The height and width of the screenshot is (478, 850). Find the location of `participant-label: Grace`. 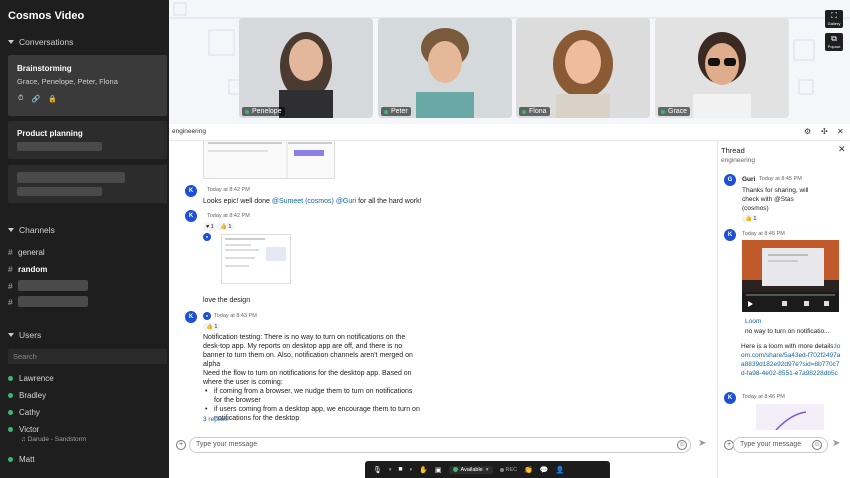

participant-label: Grace is located at coordinates (674, 111).